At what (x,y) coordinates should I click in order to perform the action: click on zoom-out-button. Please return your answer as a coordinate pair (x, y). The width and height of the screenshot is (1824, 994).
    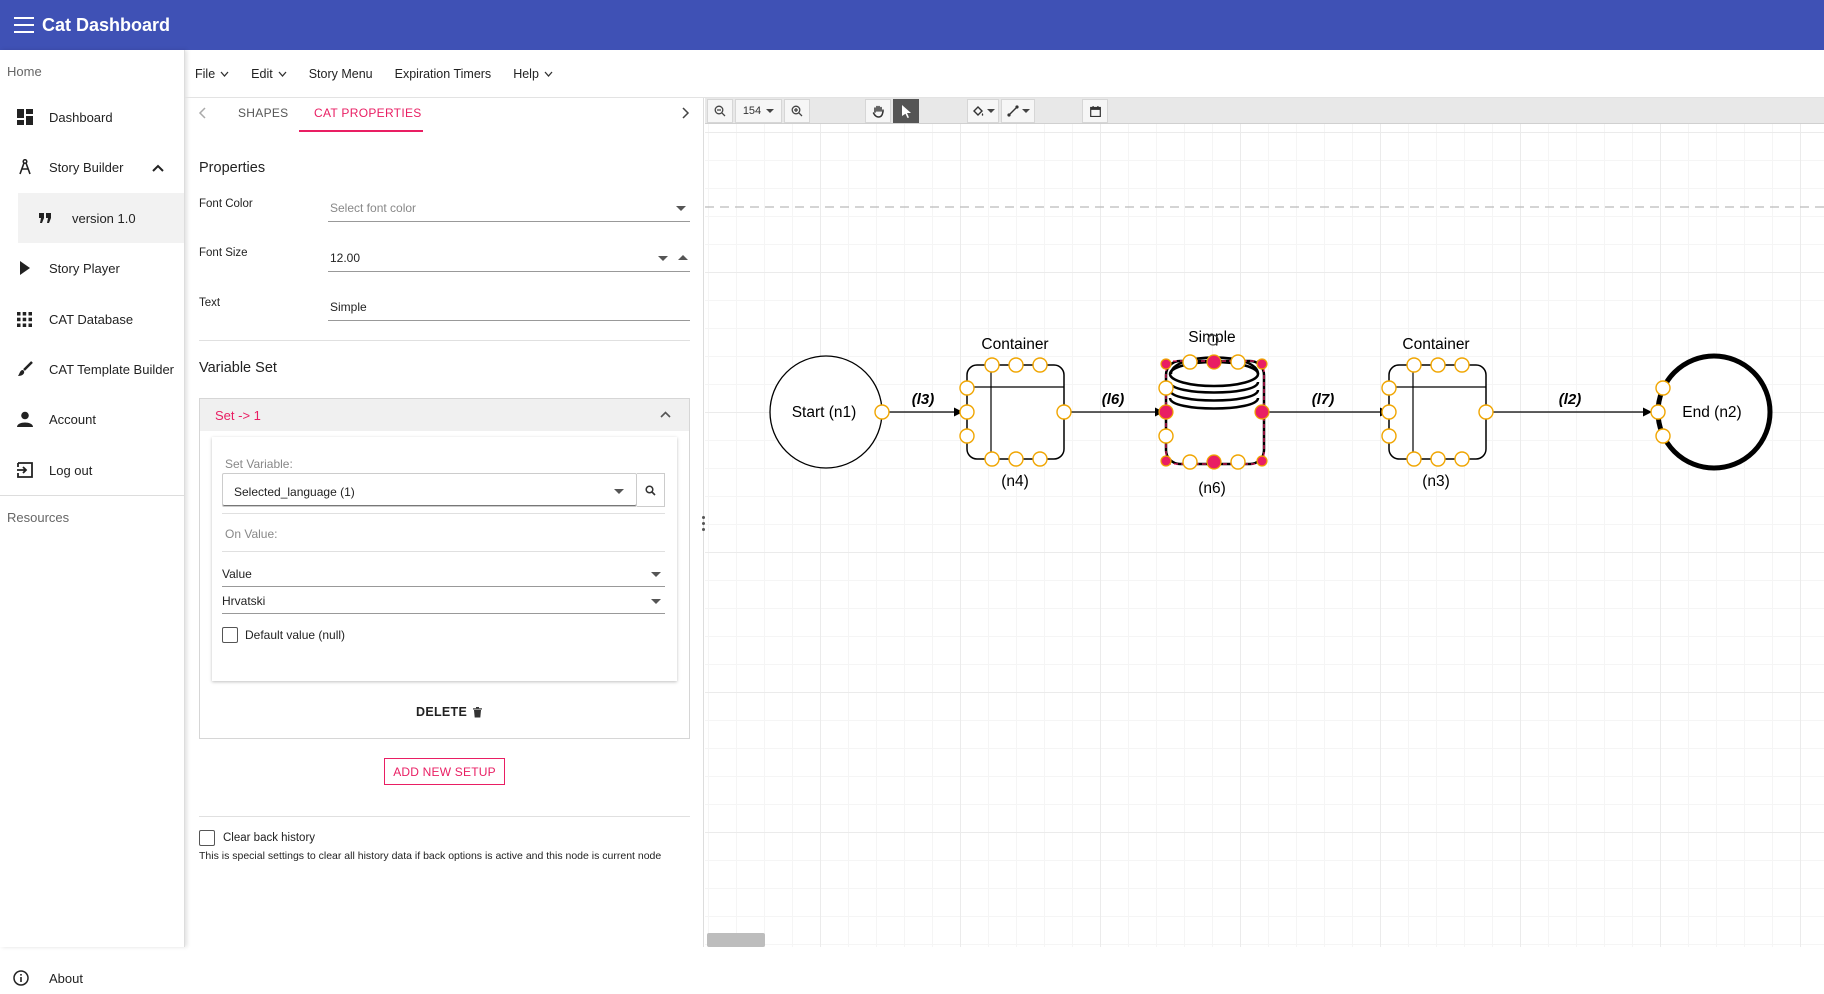
    Looking at the image, I should click on (720, 111).